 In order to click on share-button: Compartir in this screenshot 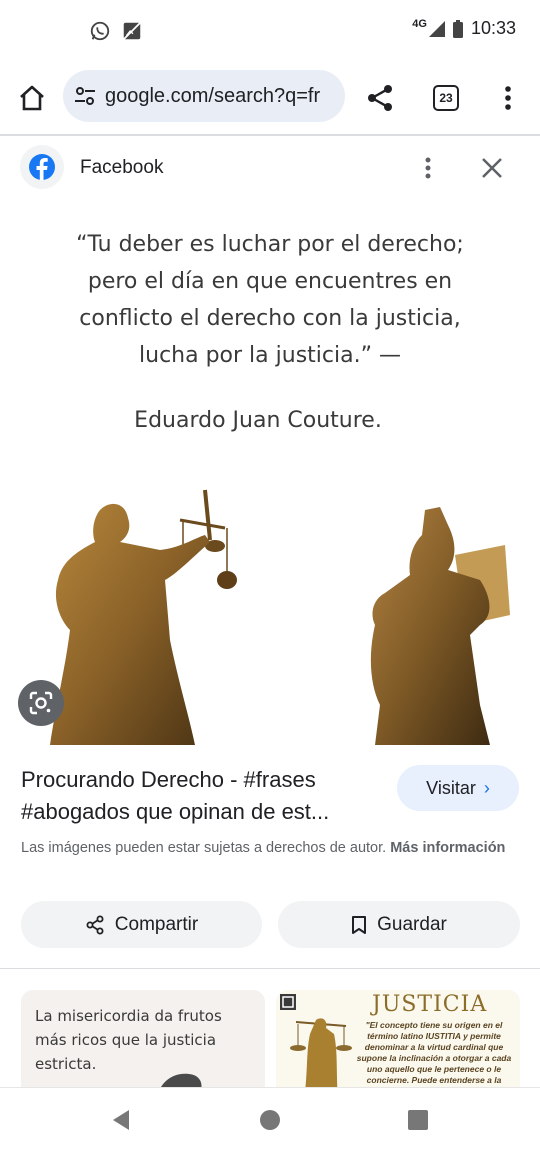, I will do `click(141, 924)`.